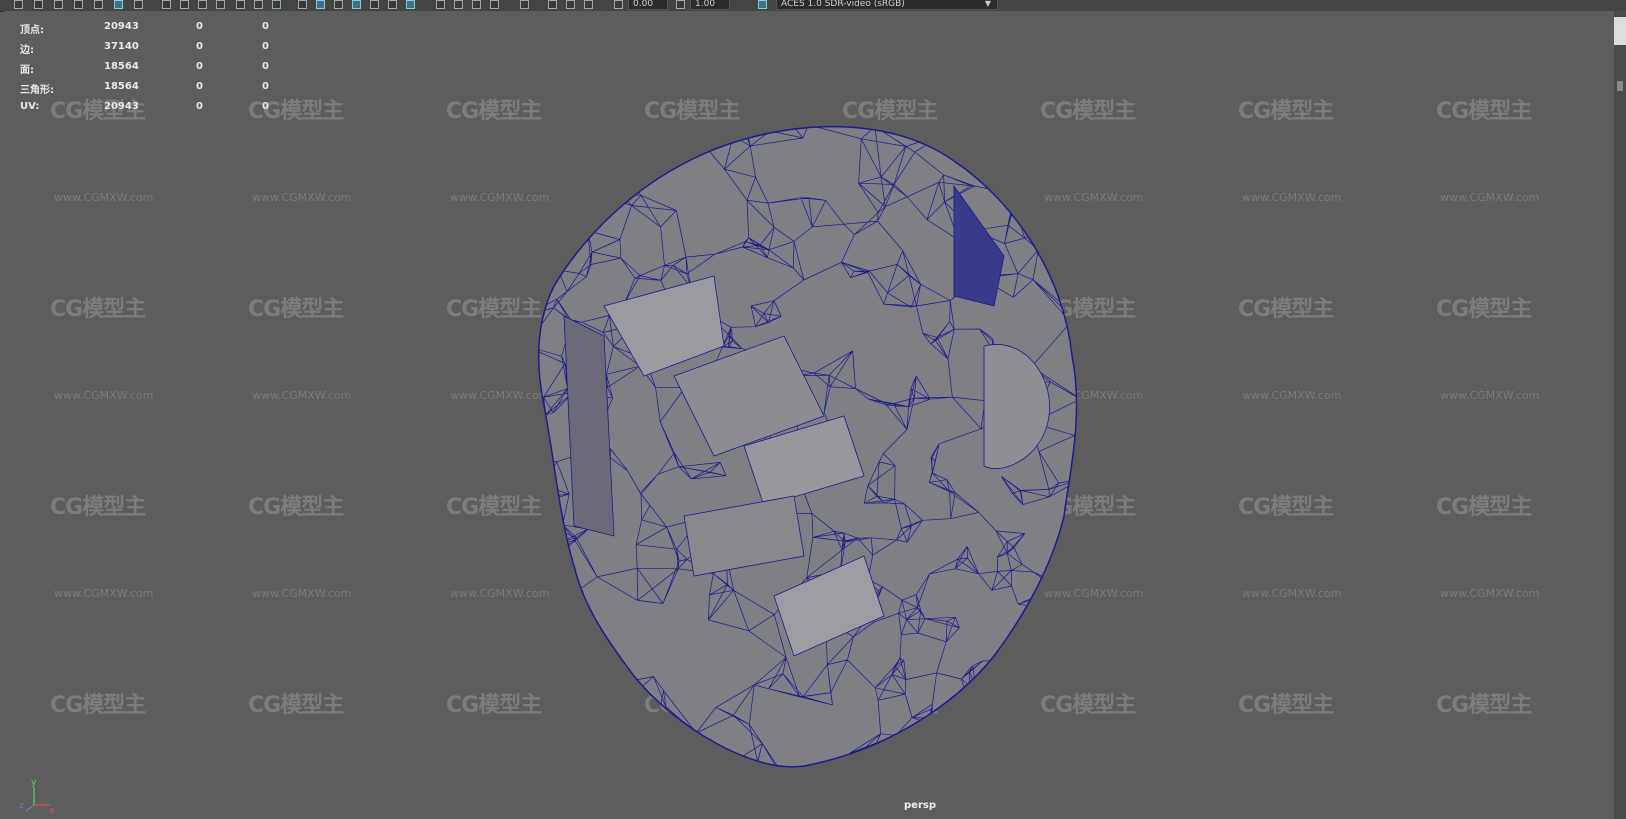 The height and width of the screenshot is (819, 1626). What do you see at coordinates (392, 4) in the screenshot?
I see `shadows-icon` at bounding box center [392, 4].